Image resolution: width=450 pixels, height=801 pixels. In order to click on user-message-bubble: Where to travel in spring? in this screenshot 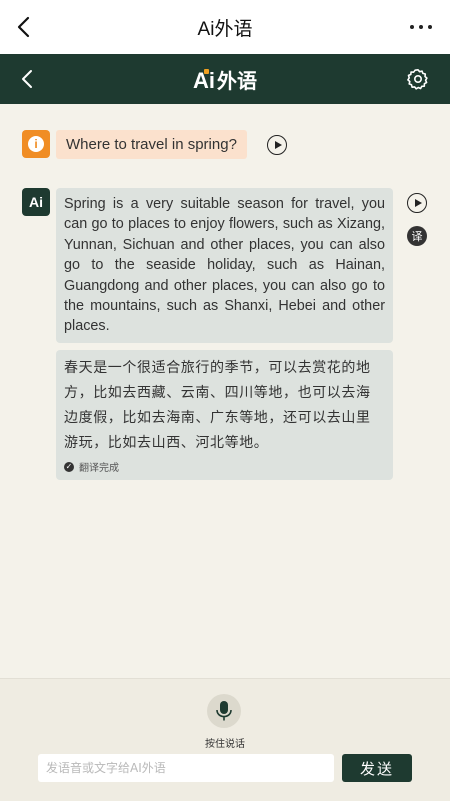, I will do `click(151, 144)`.